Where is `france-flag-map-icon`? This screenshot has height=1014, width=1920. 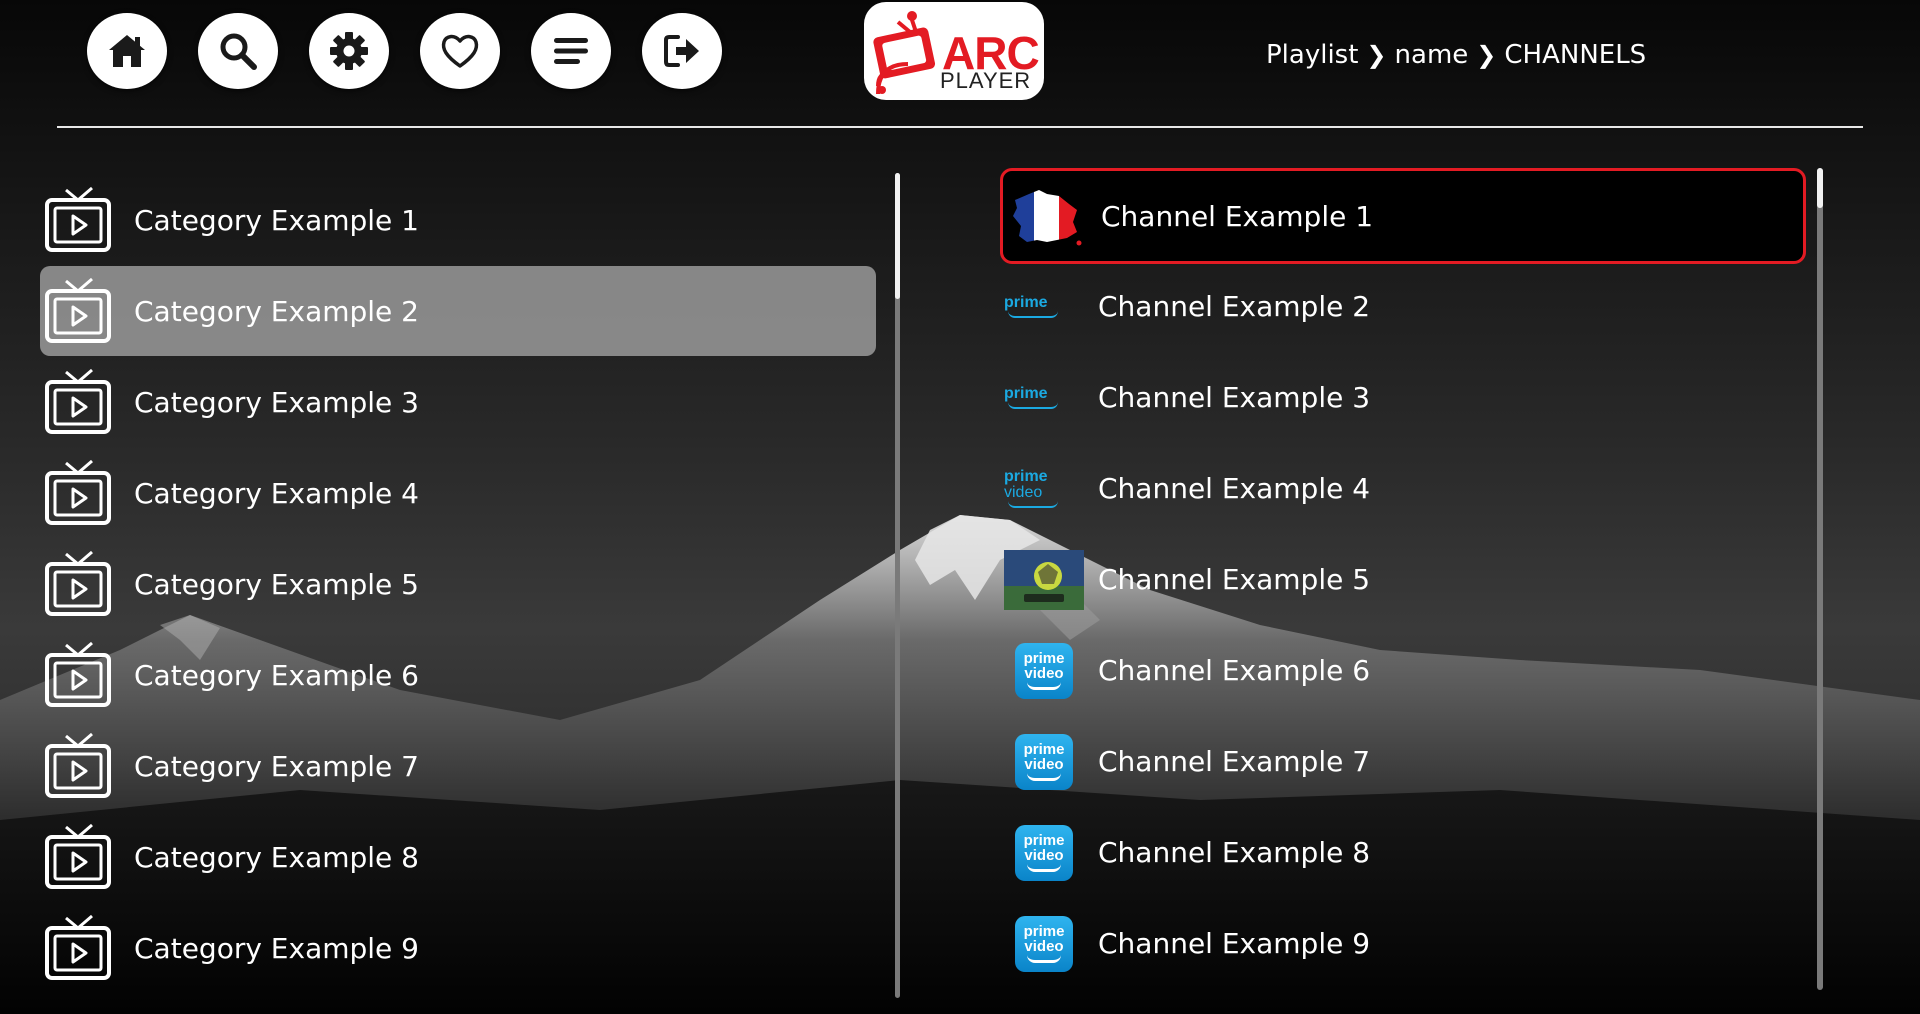
france-flag-map-icon is located at coordinates (1047, 218).